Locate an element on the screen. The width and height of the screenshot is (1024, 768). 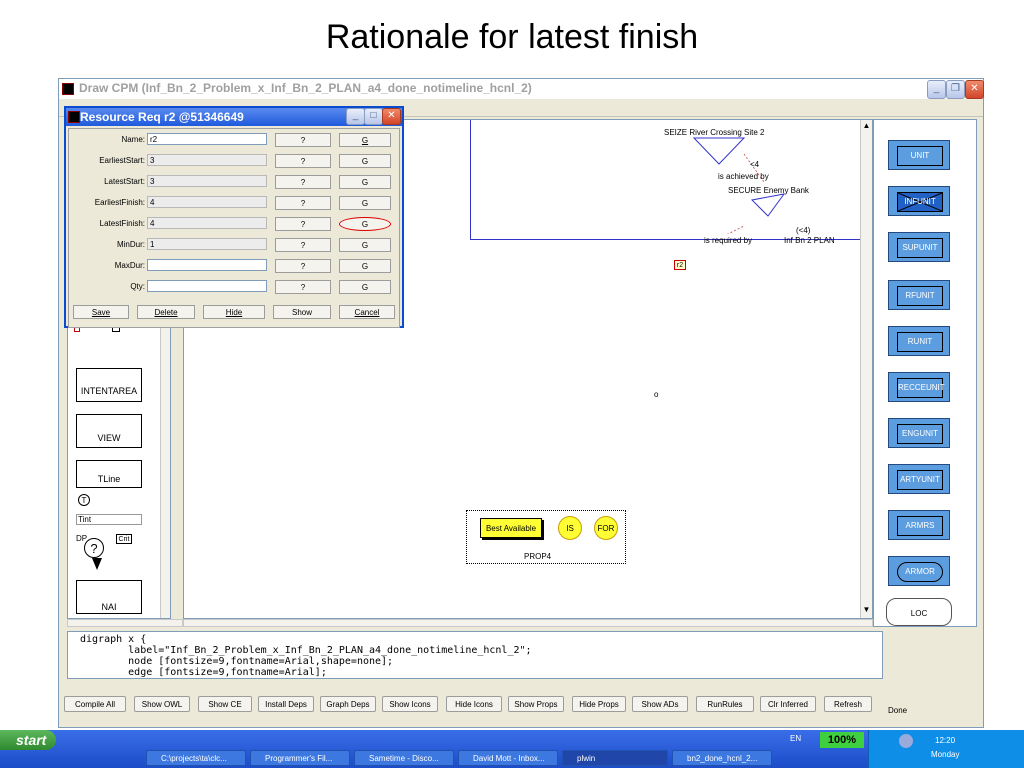
delete-button: Delete is located at coordinates (166, 312).